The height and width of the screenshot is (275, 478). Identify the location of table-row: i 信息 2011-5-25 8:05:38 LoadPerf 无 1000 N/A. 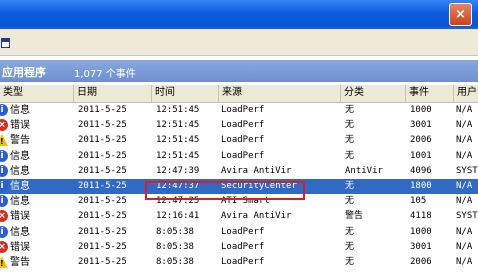
(239, 232).